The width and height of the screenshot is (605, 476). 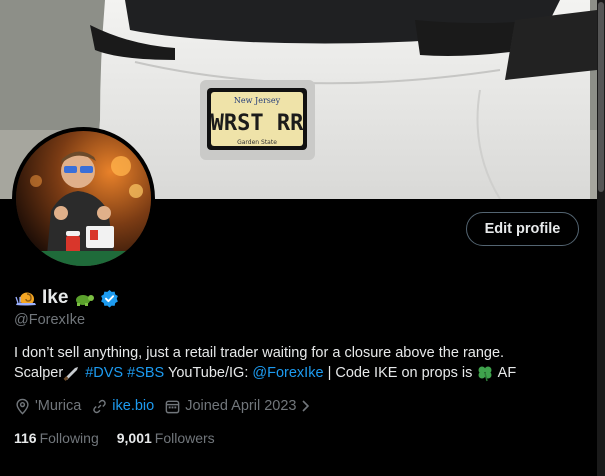 What do you see at coordinates (133, 406) in the screenshot?
I see `website-link: ike.bio` at bounding box center [133, 406].